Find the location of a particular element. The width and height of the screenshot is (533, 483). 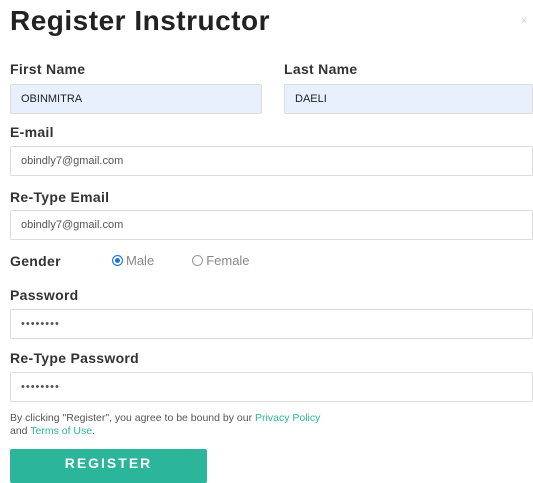

retype-password-label: Re-Type Password is located at coordinates (75, 358).